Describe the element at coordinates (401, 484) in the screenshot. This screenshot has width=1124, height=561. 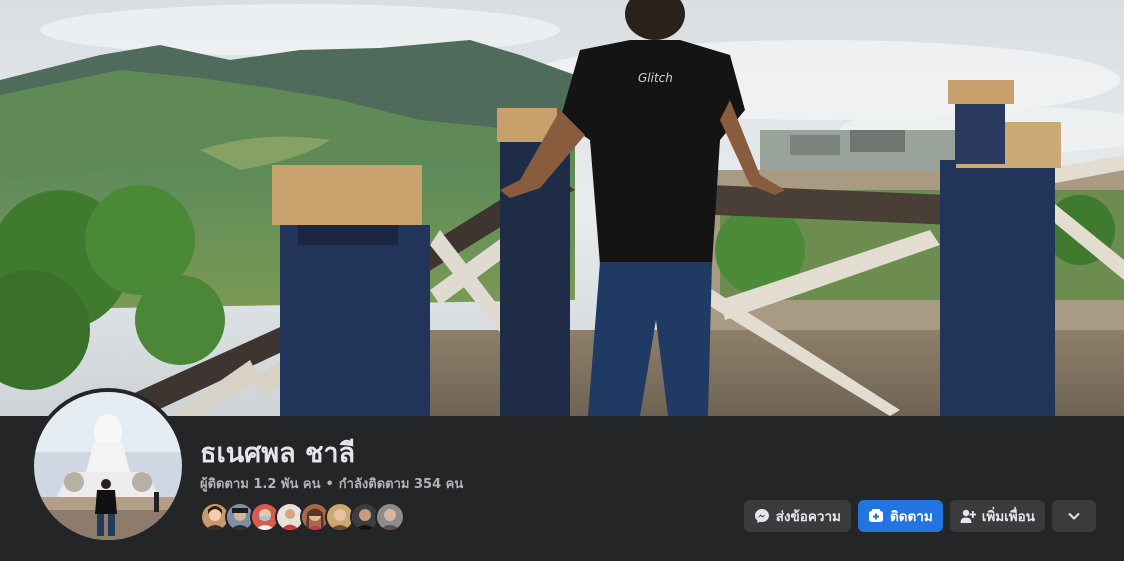
I see `following-link: กำลังติดตาม 354 คน` at that location.